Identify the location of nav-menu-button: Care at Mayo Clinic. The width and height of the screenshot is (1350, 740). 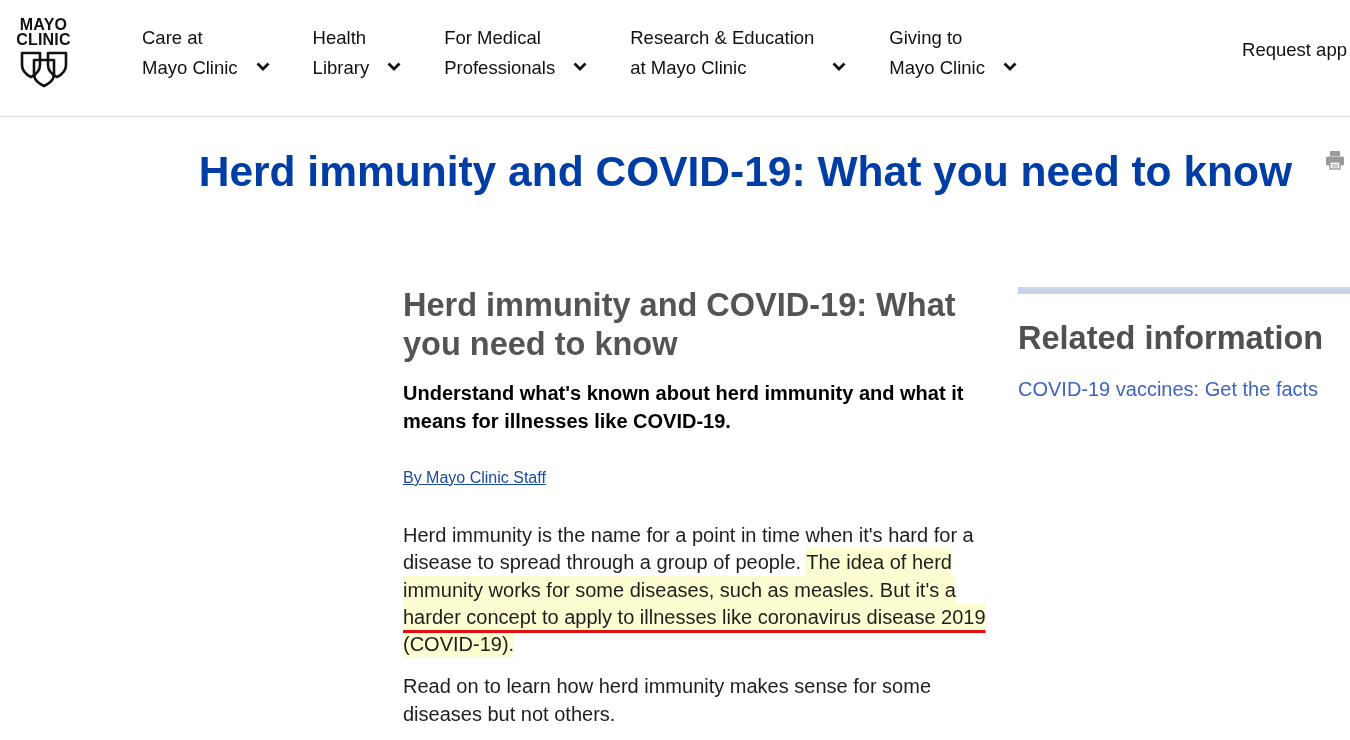
(206, 53).